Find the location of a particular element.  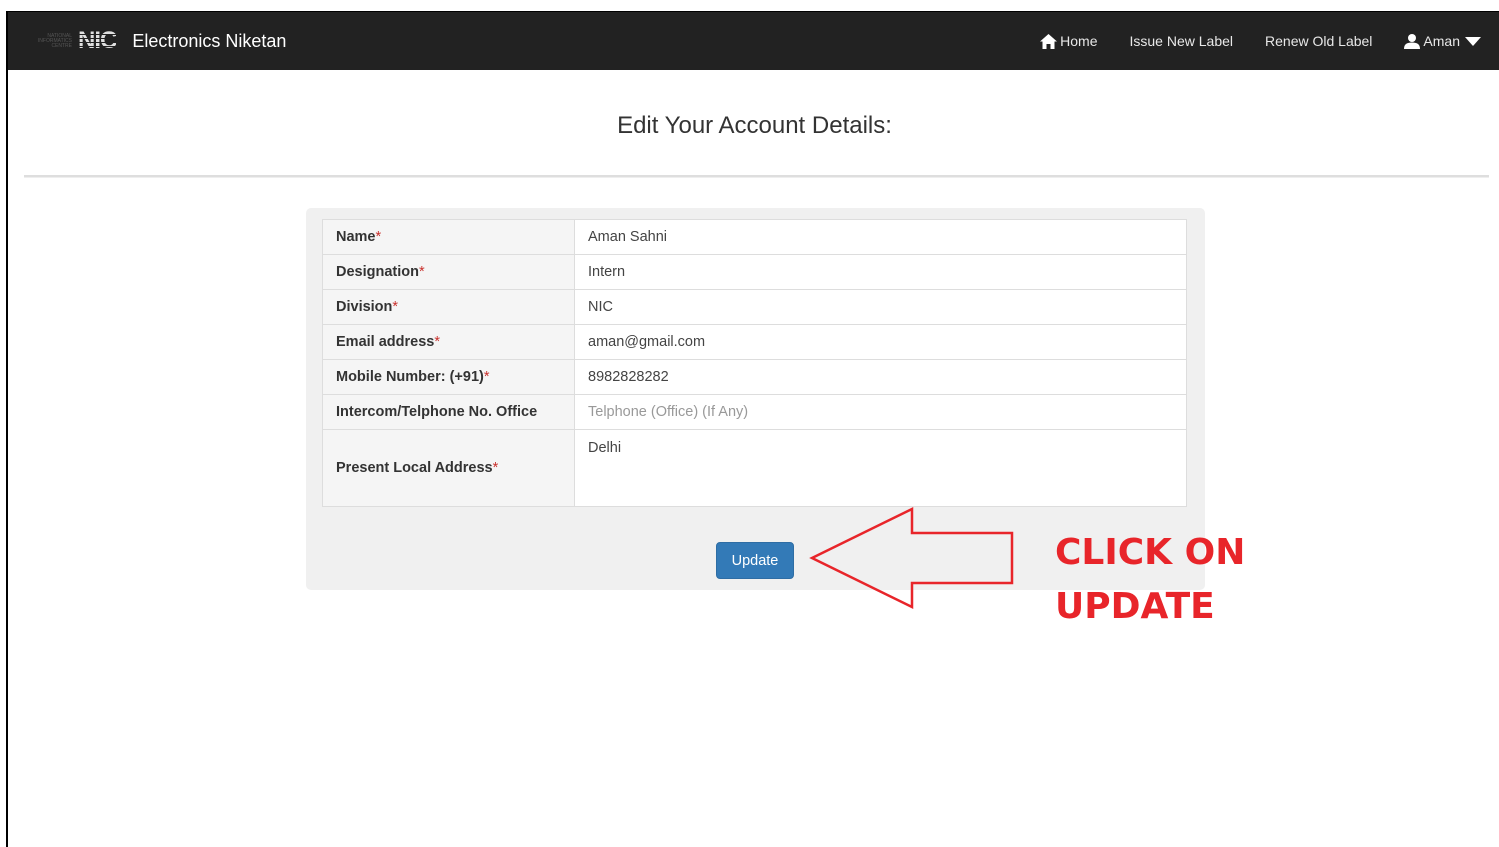

form-row: Present Local Address* Delhi is located at coordinates (754, 468).